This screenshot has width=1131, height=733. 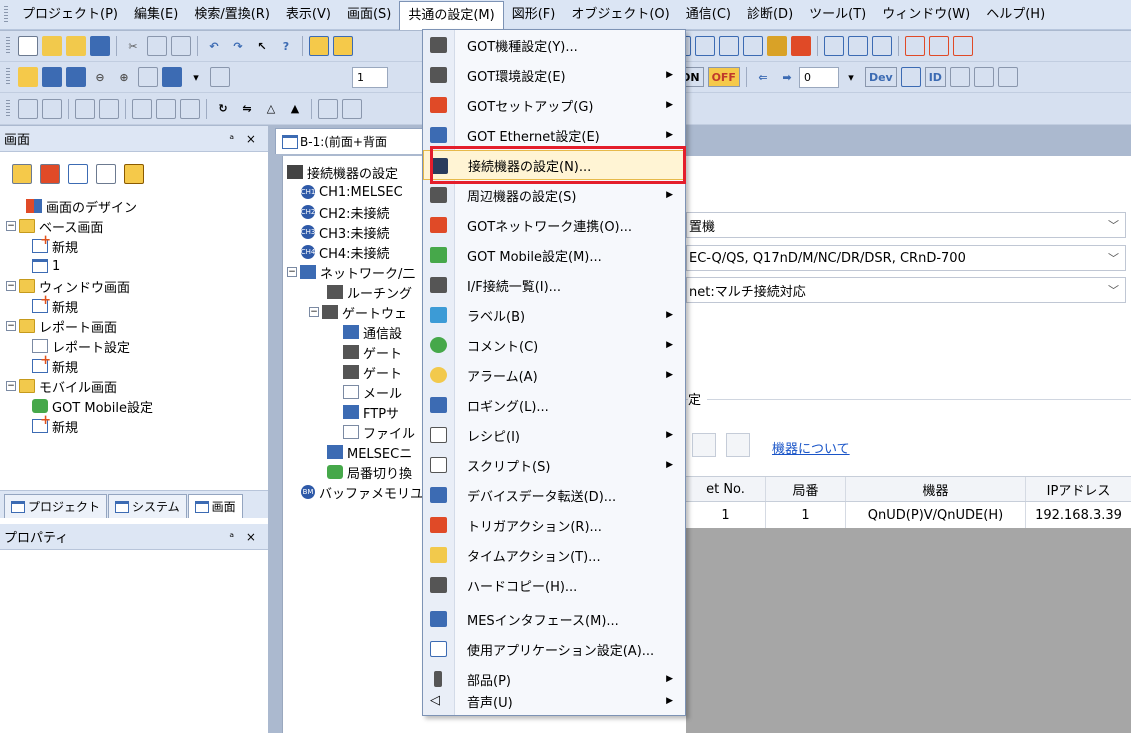 What do you see at coordinates (28, 46) in the screenshot?
I see `new-file-icon` at bounding box center [28, 46].